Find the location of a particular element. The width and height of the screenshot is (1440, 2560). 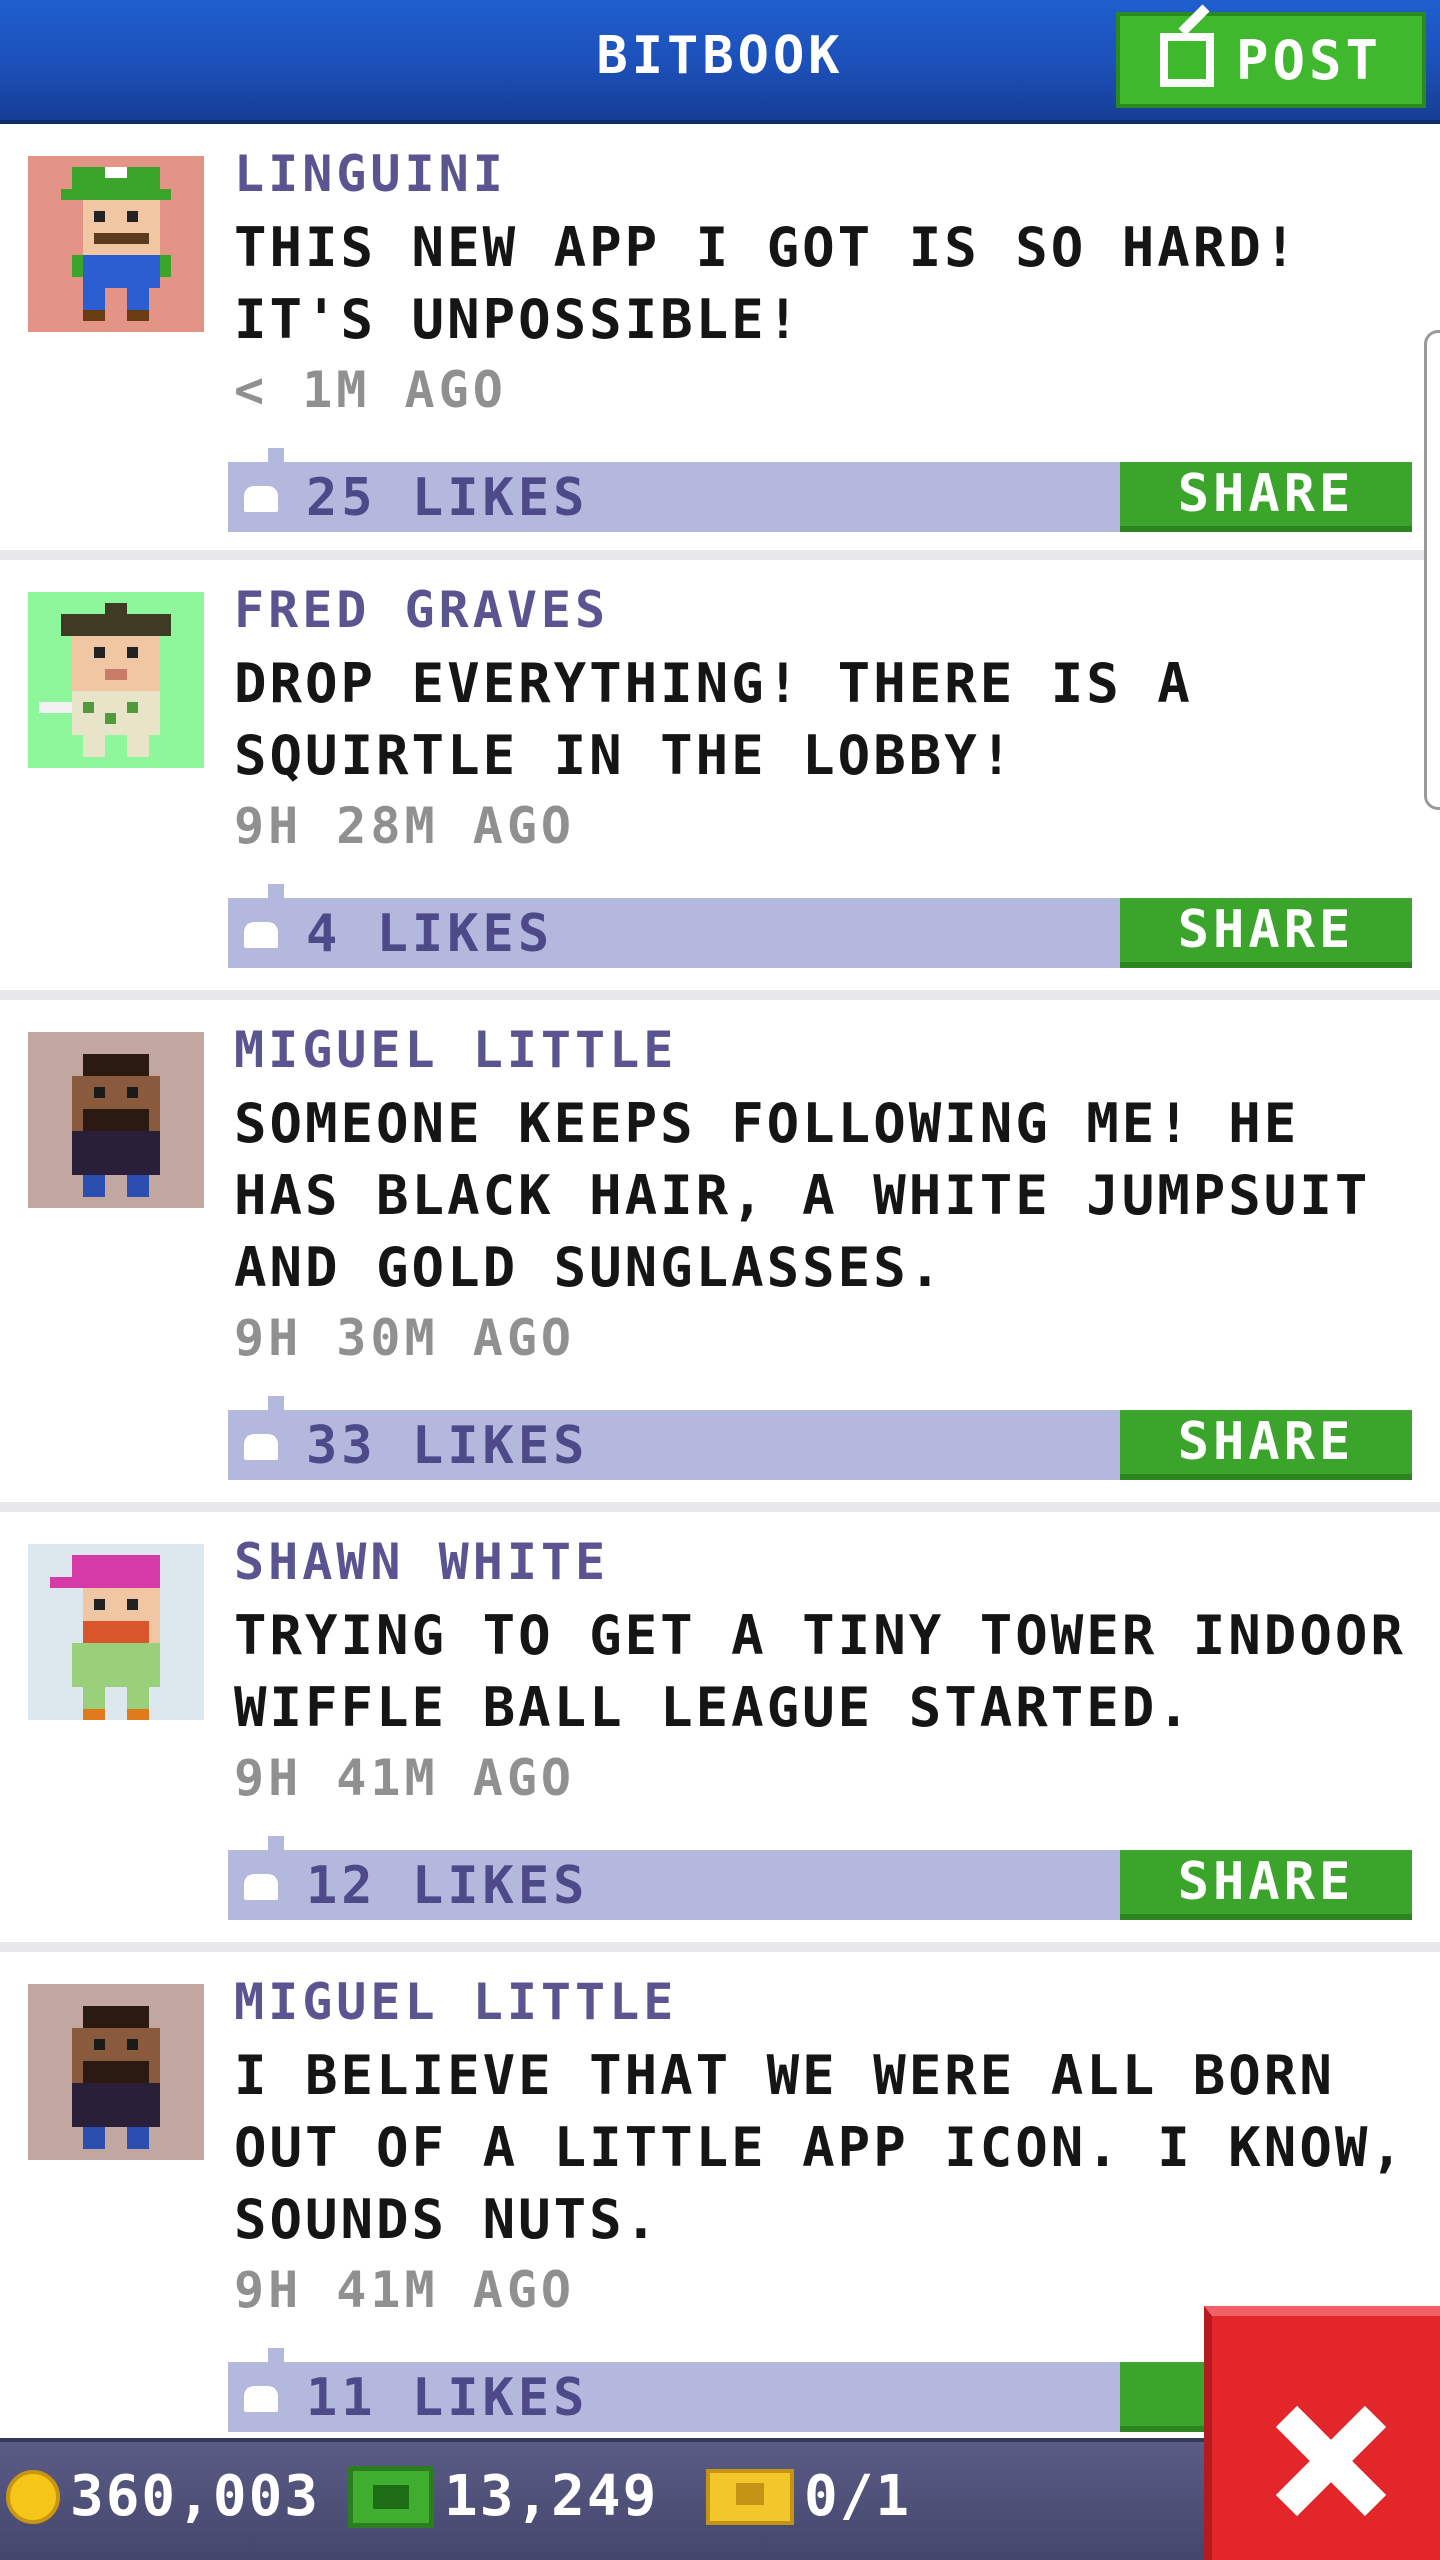

post-button: POST is located at coordinates (1271, 60).